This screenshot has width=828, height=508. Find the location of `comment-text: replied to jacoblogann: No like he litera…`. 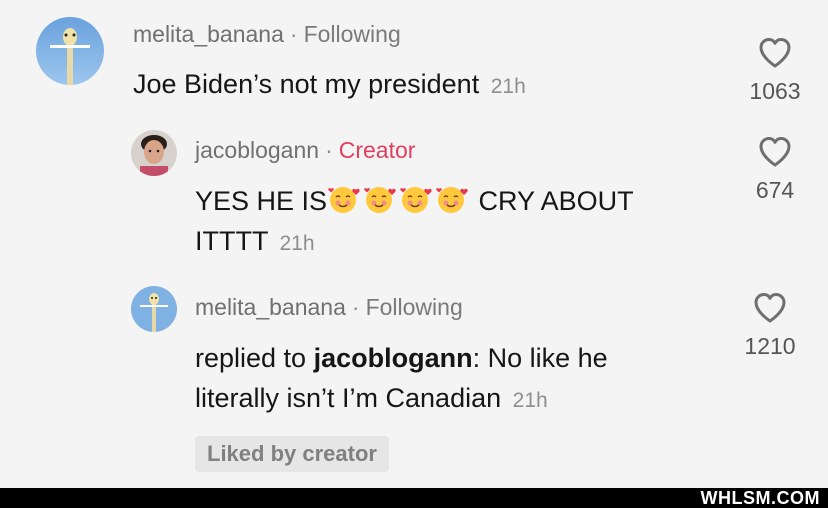

comment-text: replied to jacoblogann: No like he litera… is located at coordinates (455, 379).